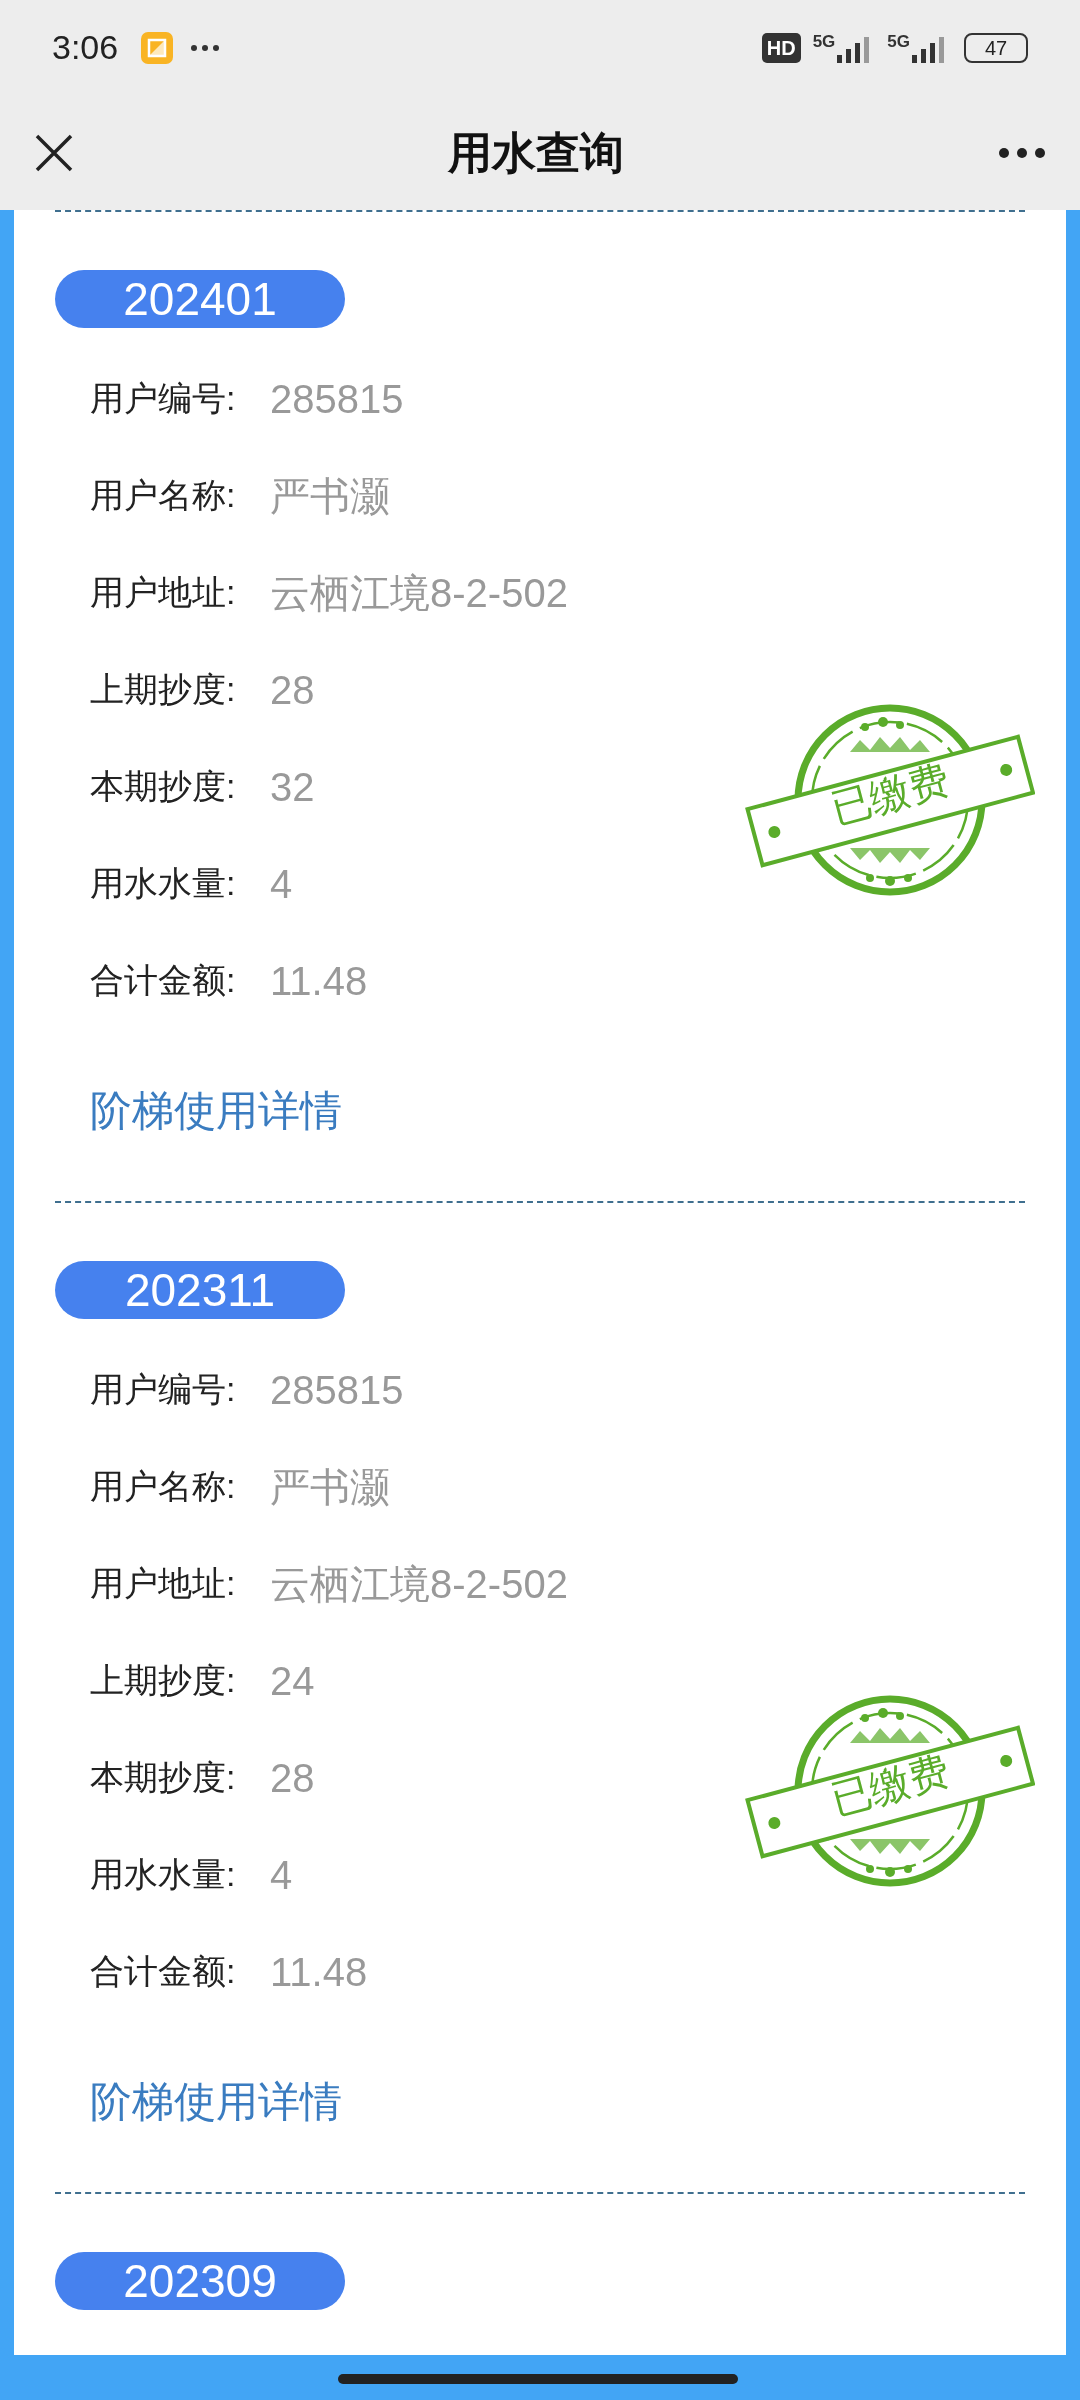  I want to click on period-badge: 202311, so click(200, 1290).